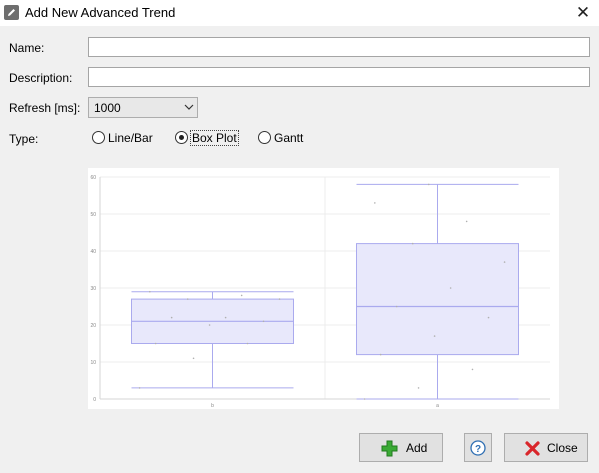  Describe the element at coordinates (107, 108) in the screenshot. I see `refresh-select-value: 1000` at that location.